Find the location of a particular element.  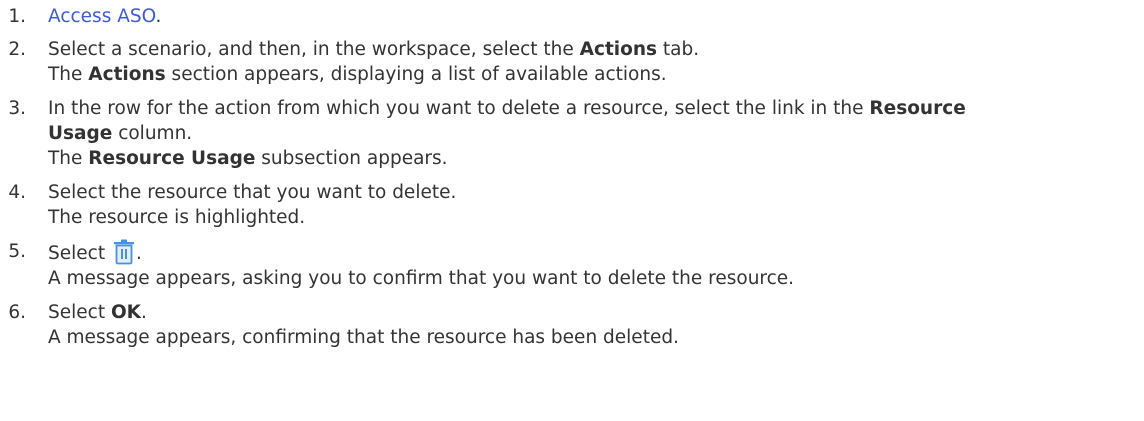

step-number: 3. is located at coordinates (17, 108).